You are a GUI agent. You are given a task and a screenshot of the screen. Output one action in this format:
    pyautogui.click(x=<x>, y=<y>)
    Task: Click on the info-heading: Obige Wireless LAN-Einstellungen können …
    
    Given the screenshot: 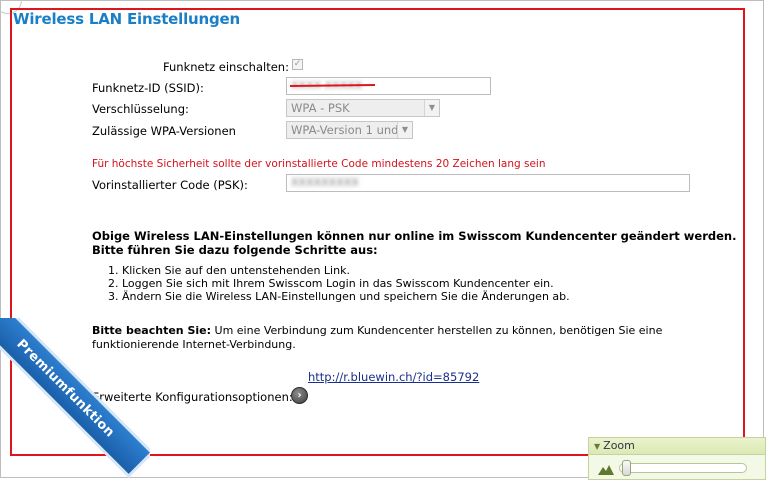 What is the action you would take?
    pyautogui.click(x=414, y=243)
    